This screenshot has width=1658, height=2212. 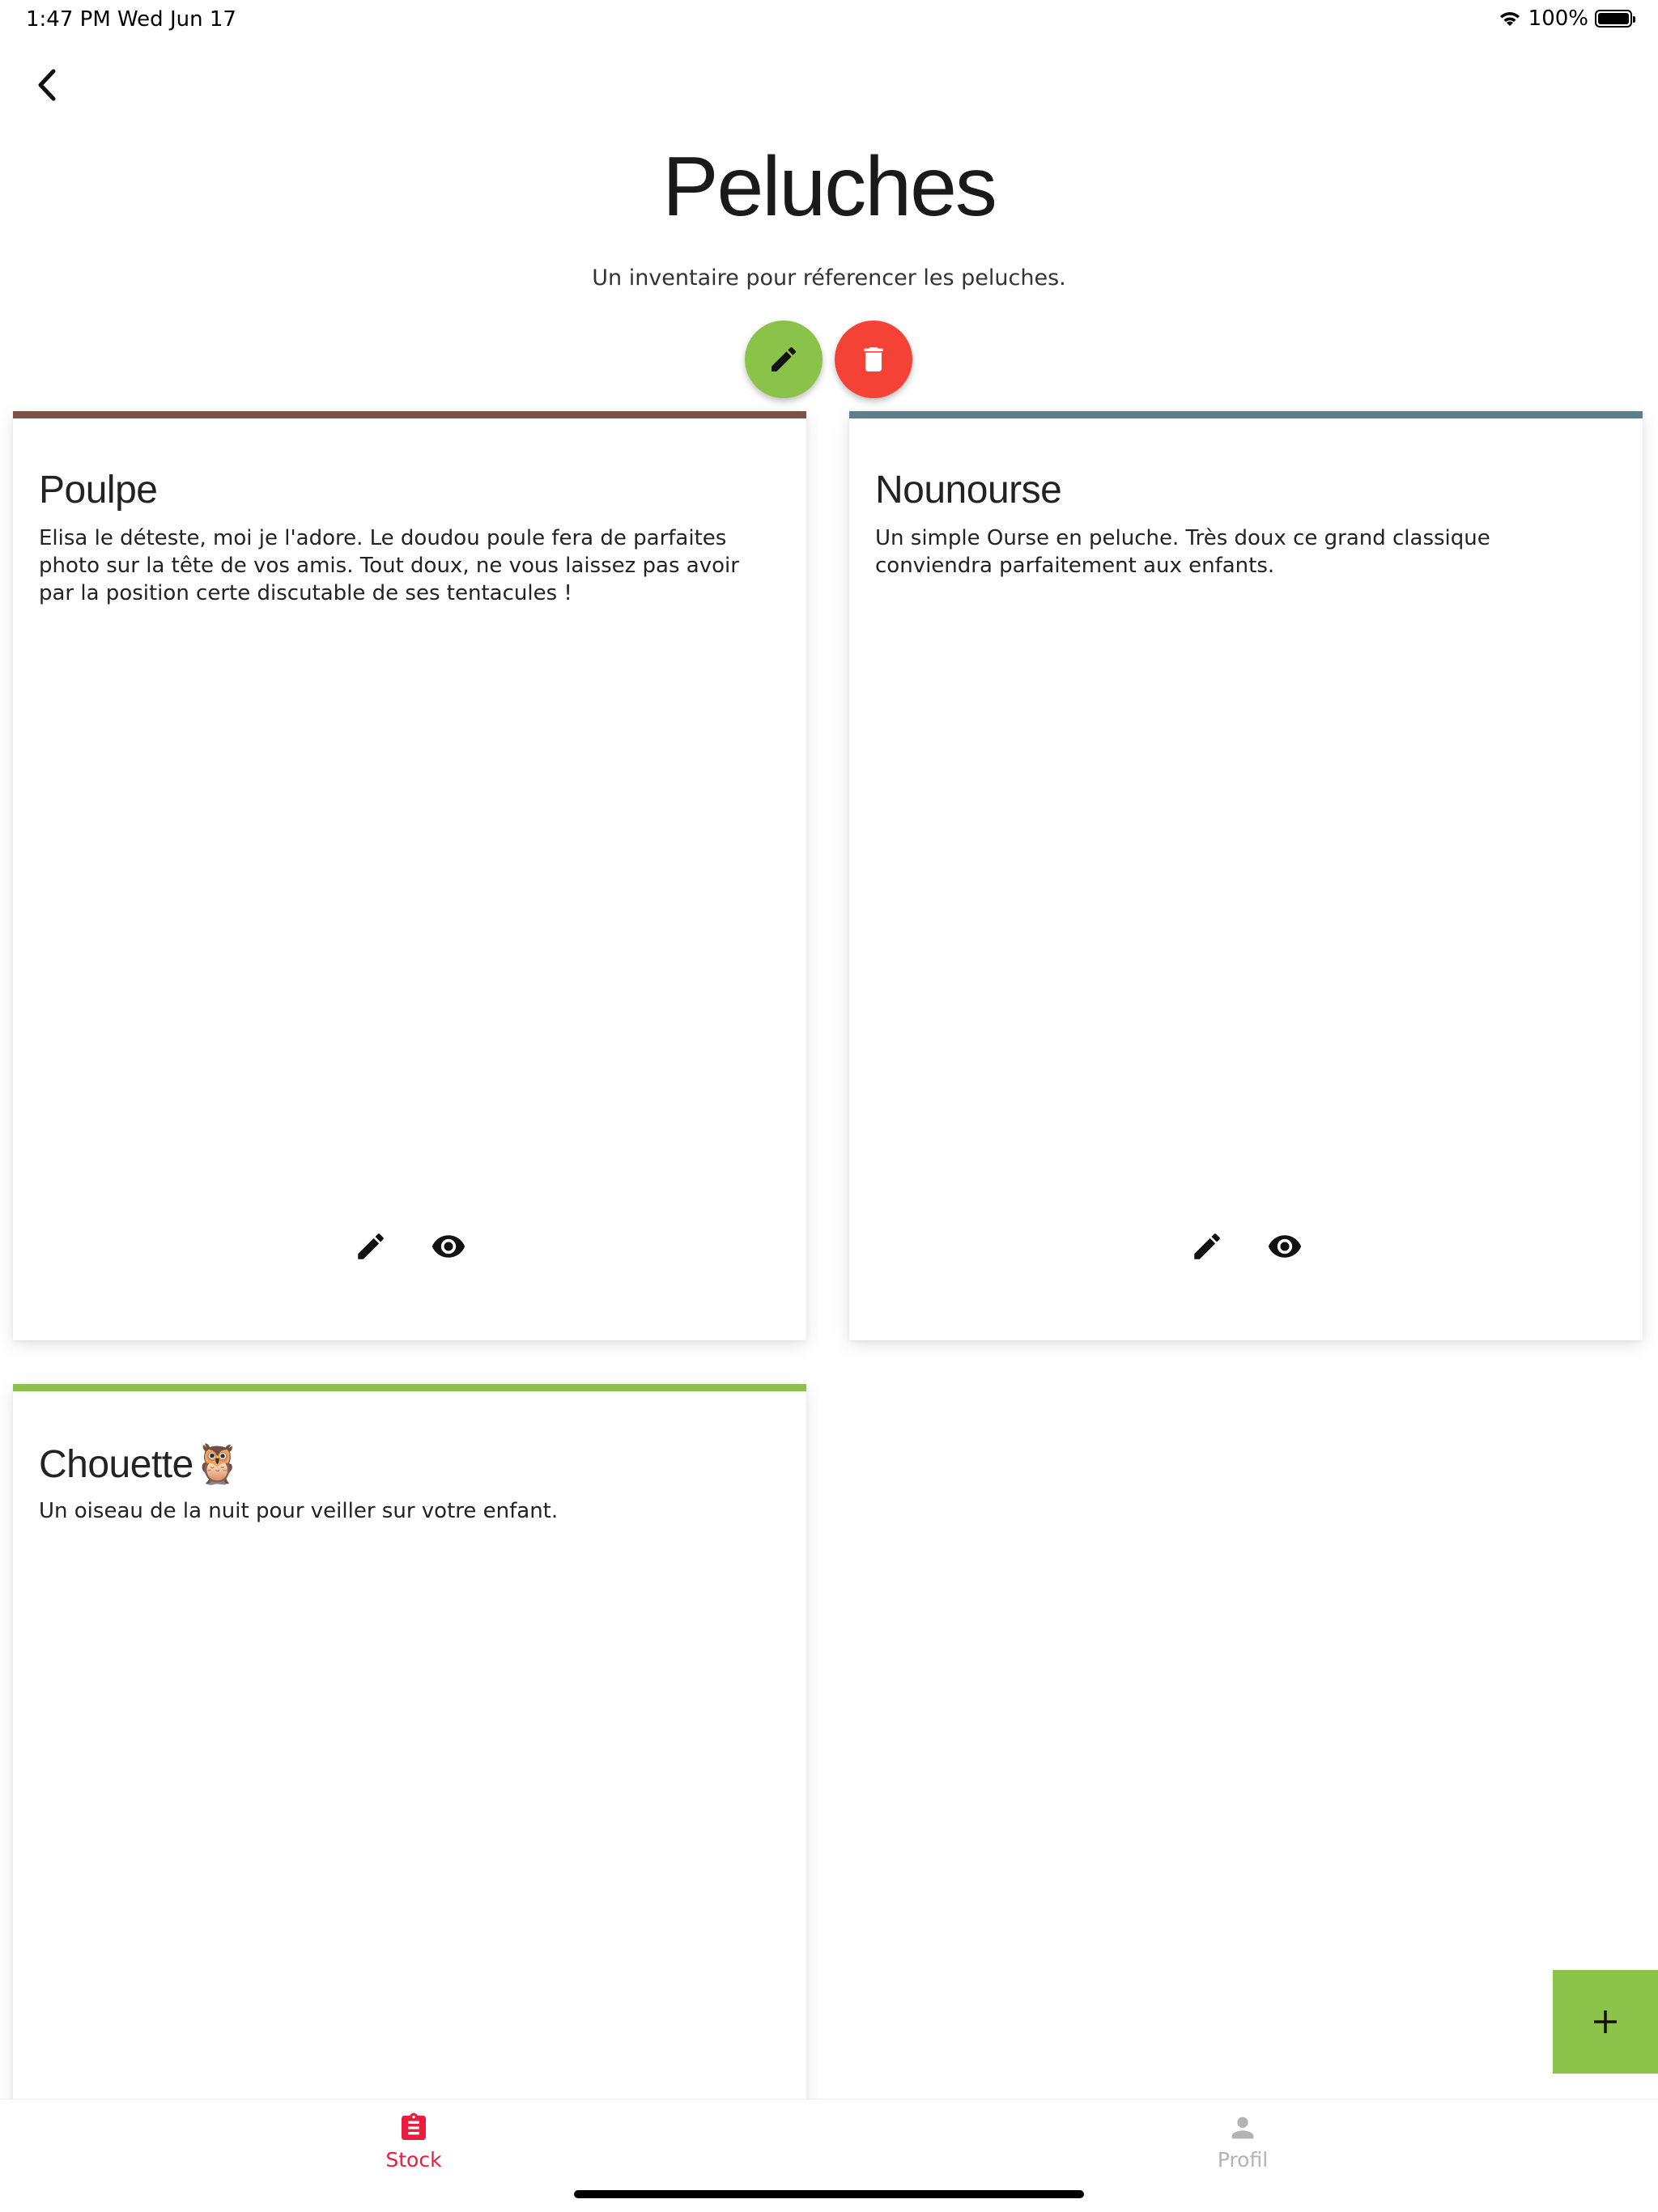 What do you see at coordinates (829, 187) in the screenshot?
I see `page-title: Peluches` at bounding box center [829, 187].